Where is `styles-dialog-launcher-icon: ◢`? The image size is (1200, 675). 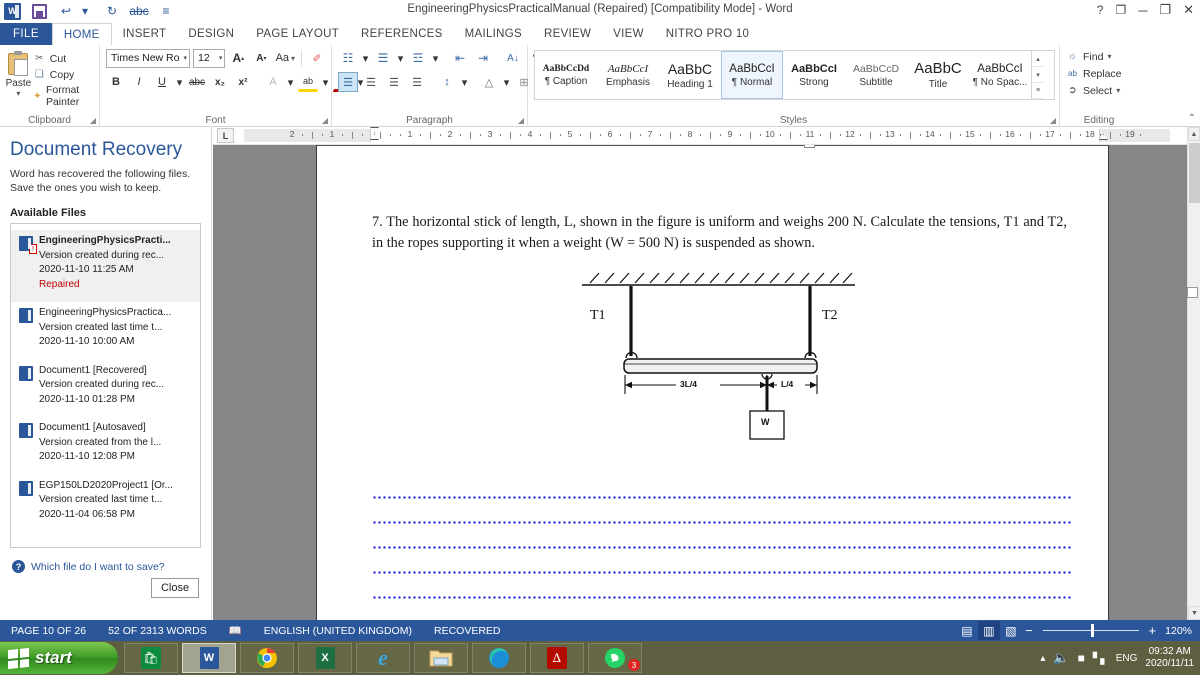 styles-dialog-launcher-icon: ◢ is located at coordinates (1053, 120).